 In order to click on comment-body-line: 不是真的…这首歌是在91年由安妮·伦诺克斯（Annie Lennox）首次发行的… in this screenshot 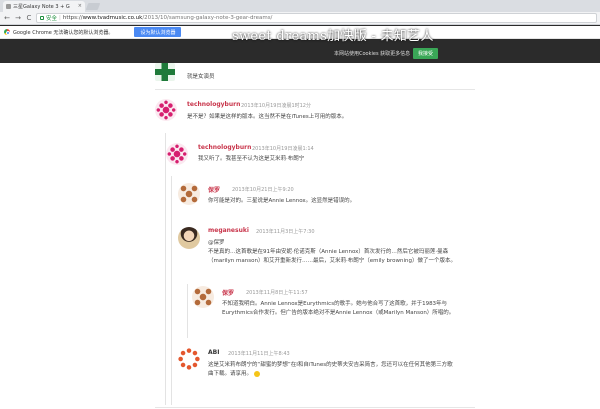, I will do `click(328, 252)`.